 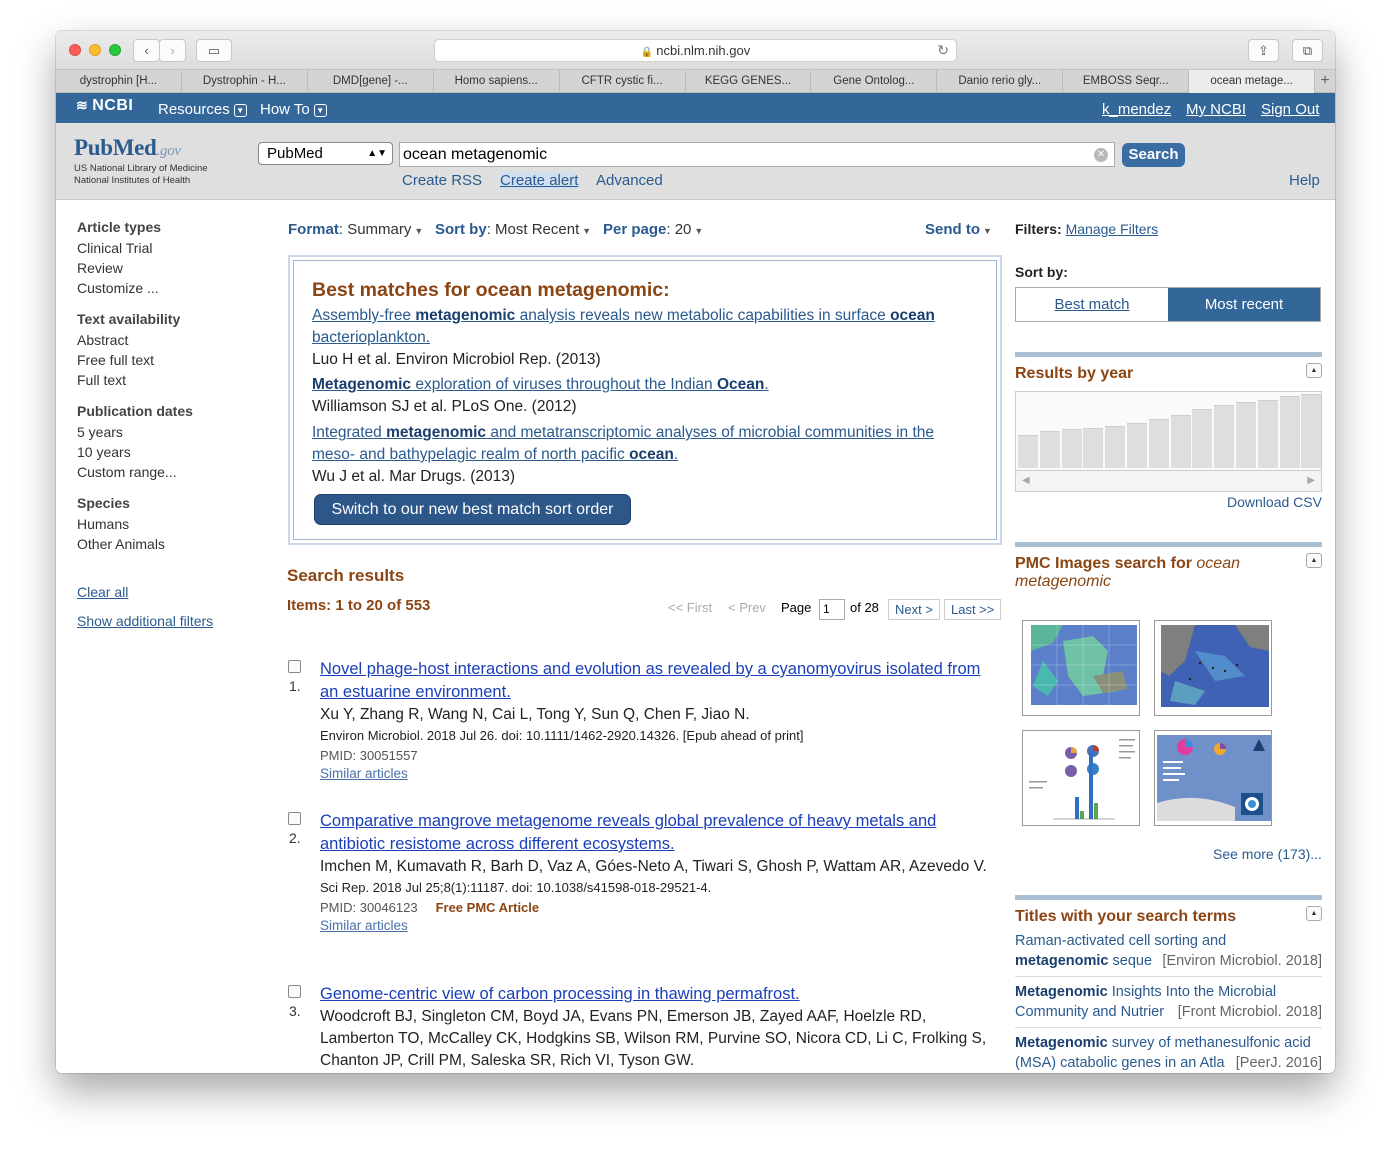 What do you see at coordinates (177, 544) in the screenshot?
I see `filter-item: Other Animals` at bounding box center [177, 544].